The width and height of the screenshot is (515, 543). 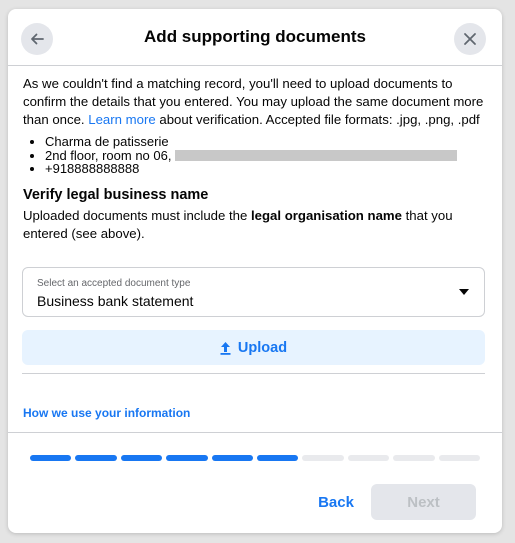 I want to click on verify-desc-start: Uploaded documents must include the, so click(x=137, y=215).